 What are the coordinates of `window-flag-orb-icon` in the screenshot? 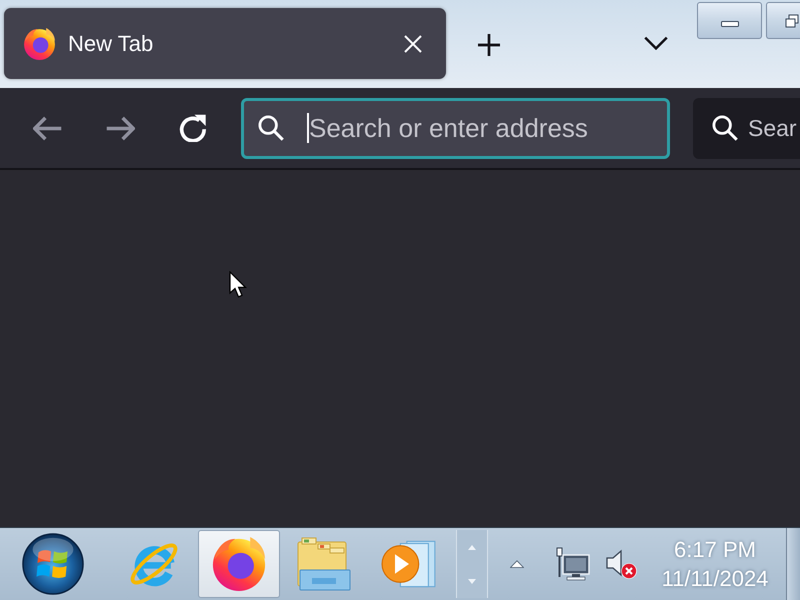 It's located at (53, 564).